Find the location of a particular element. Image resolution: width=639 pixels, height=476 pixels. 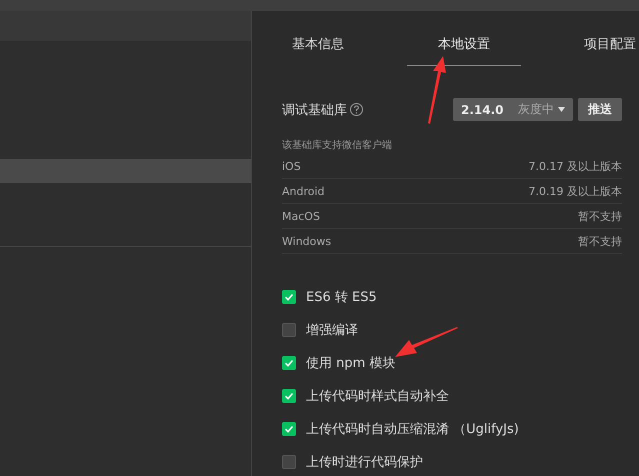

option-label: 上传代码时自动压缩混淆 （UglifyJs) is located at coordinates (412, 429).